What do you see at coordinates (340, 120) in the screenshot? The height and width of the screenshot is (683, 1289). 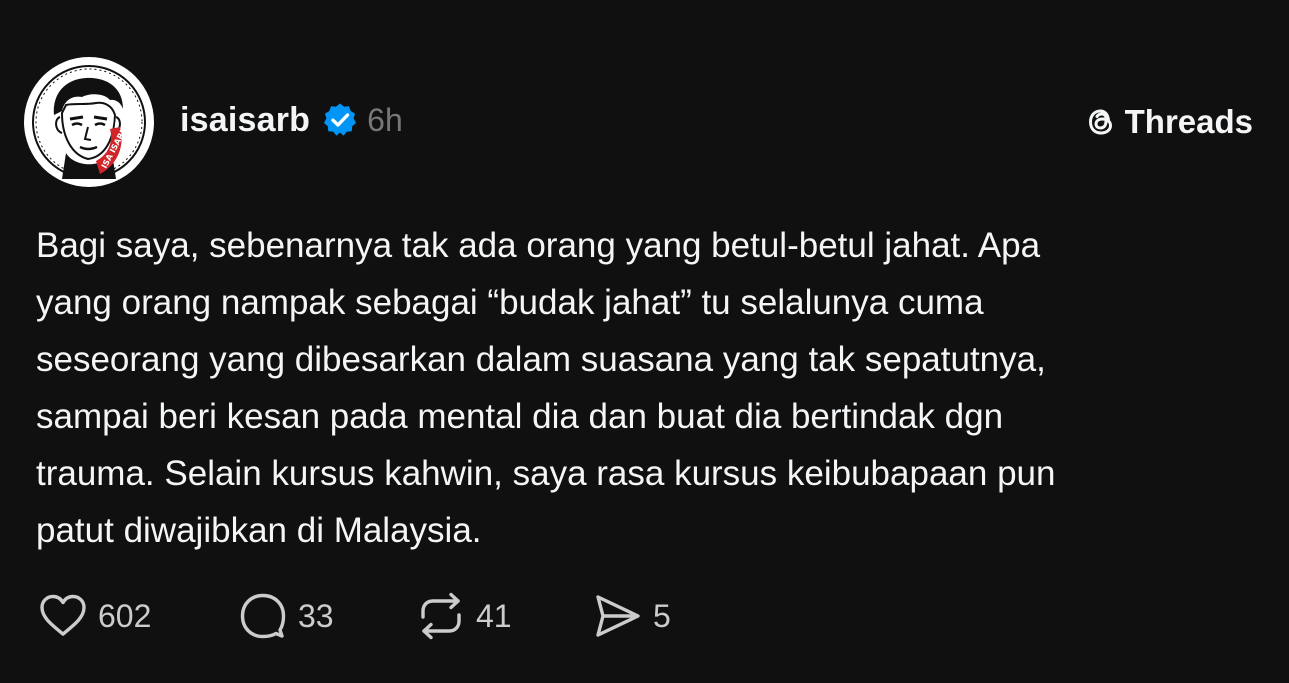 I see `verified-badge-icon` at bounding box center [340, 120].